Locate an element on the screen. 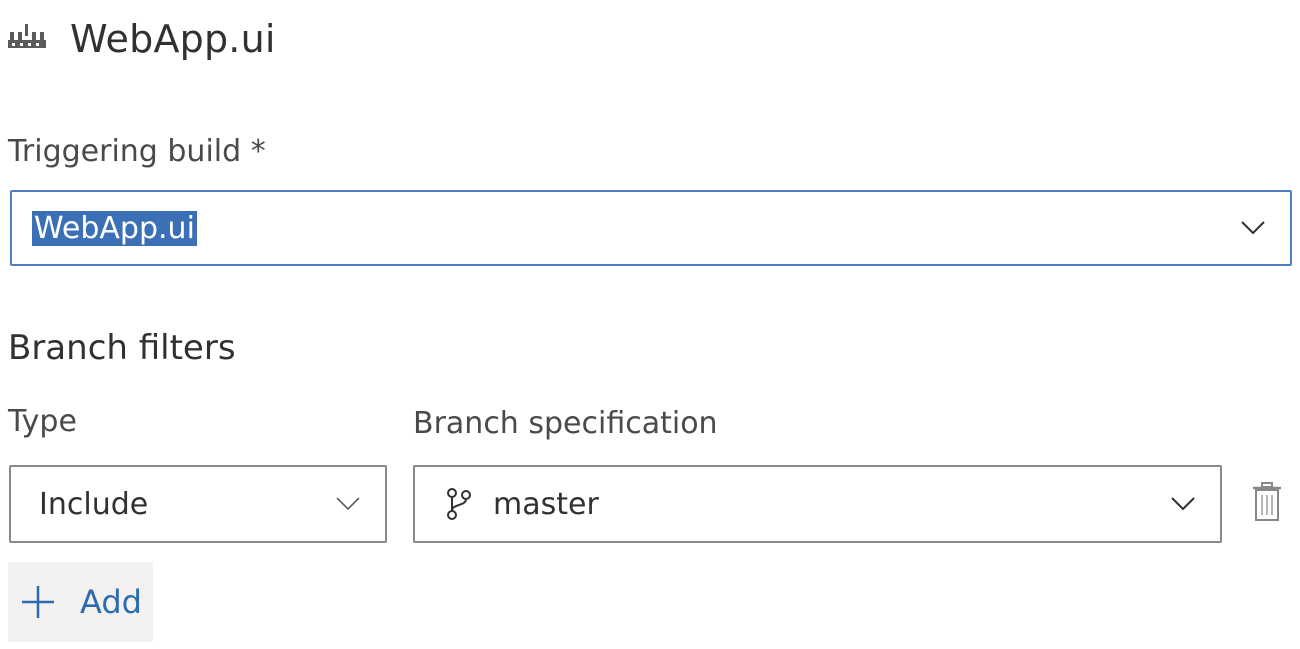  type-dropdown: Include is located at coordinates (198, 504).